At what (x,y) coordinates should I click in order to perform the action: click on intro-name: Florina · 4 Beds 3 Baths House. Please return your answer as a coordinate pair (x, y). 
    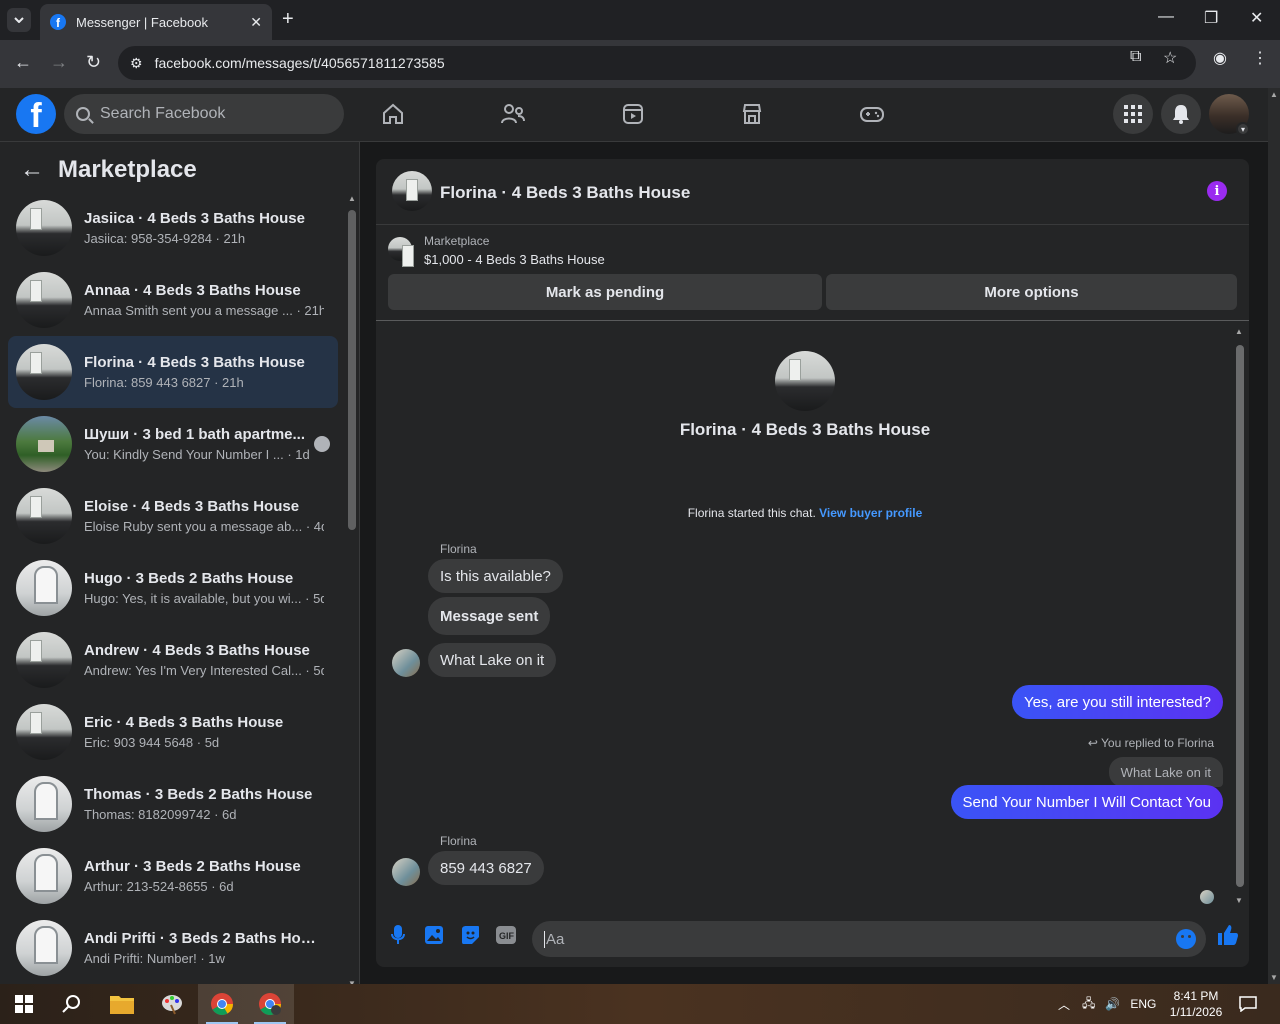
    Looking at the image, I should click on (805, 429).